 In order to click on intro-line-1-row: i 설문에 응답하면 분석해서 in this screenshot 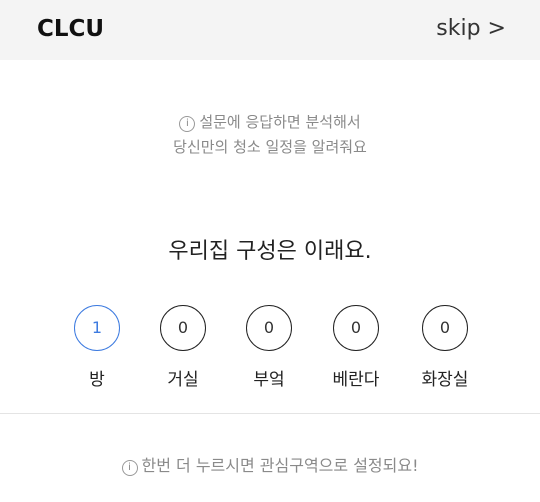, I will do `click(270, 122)`.